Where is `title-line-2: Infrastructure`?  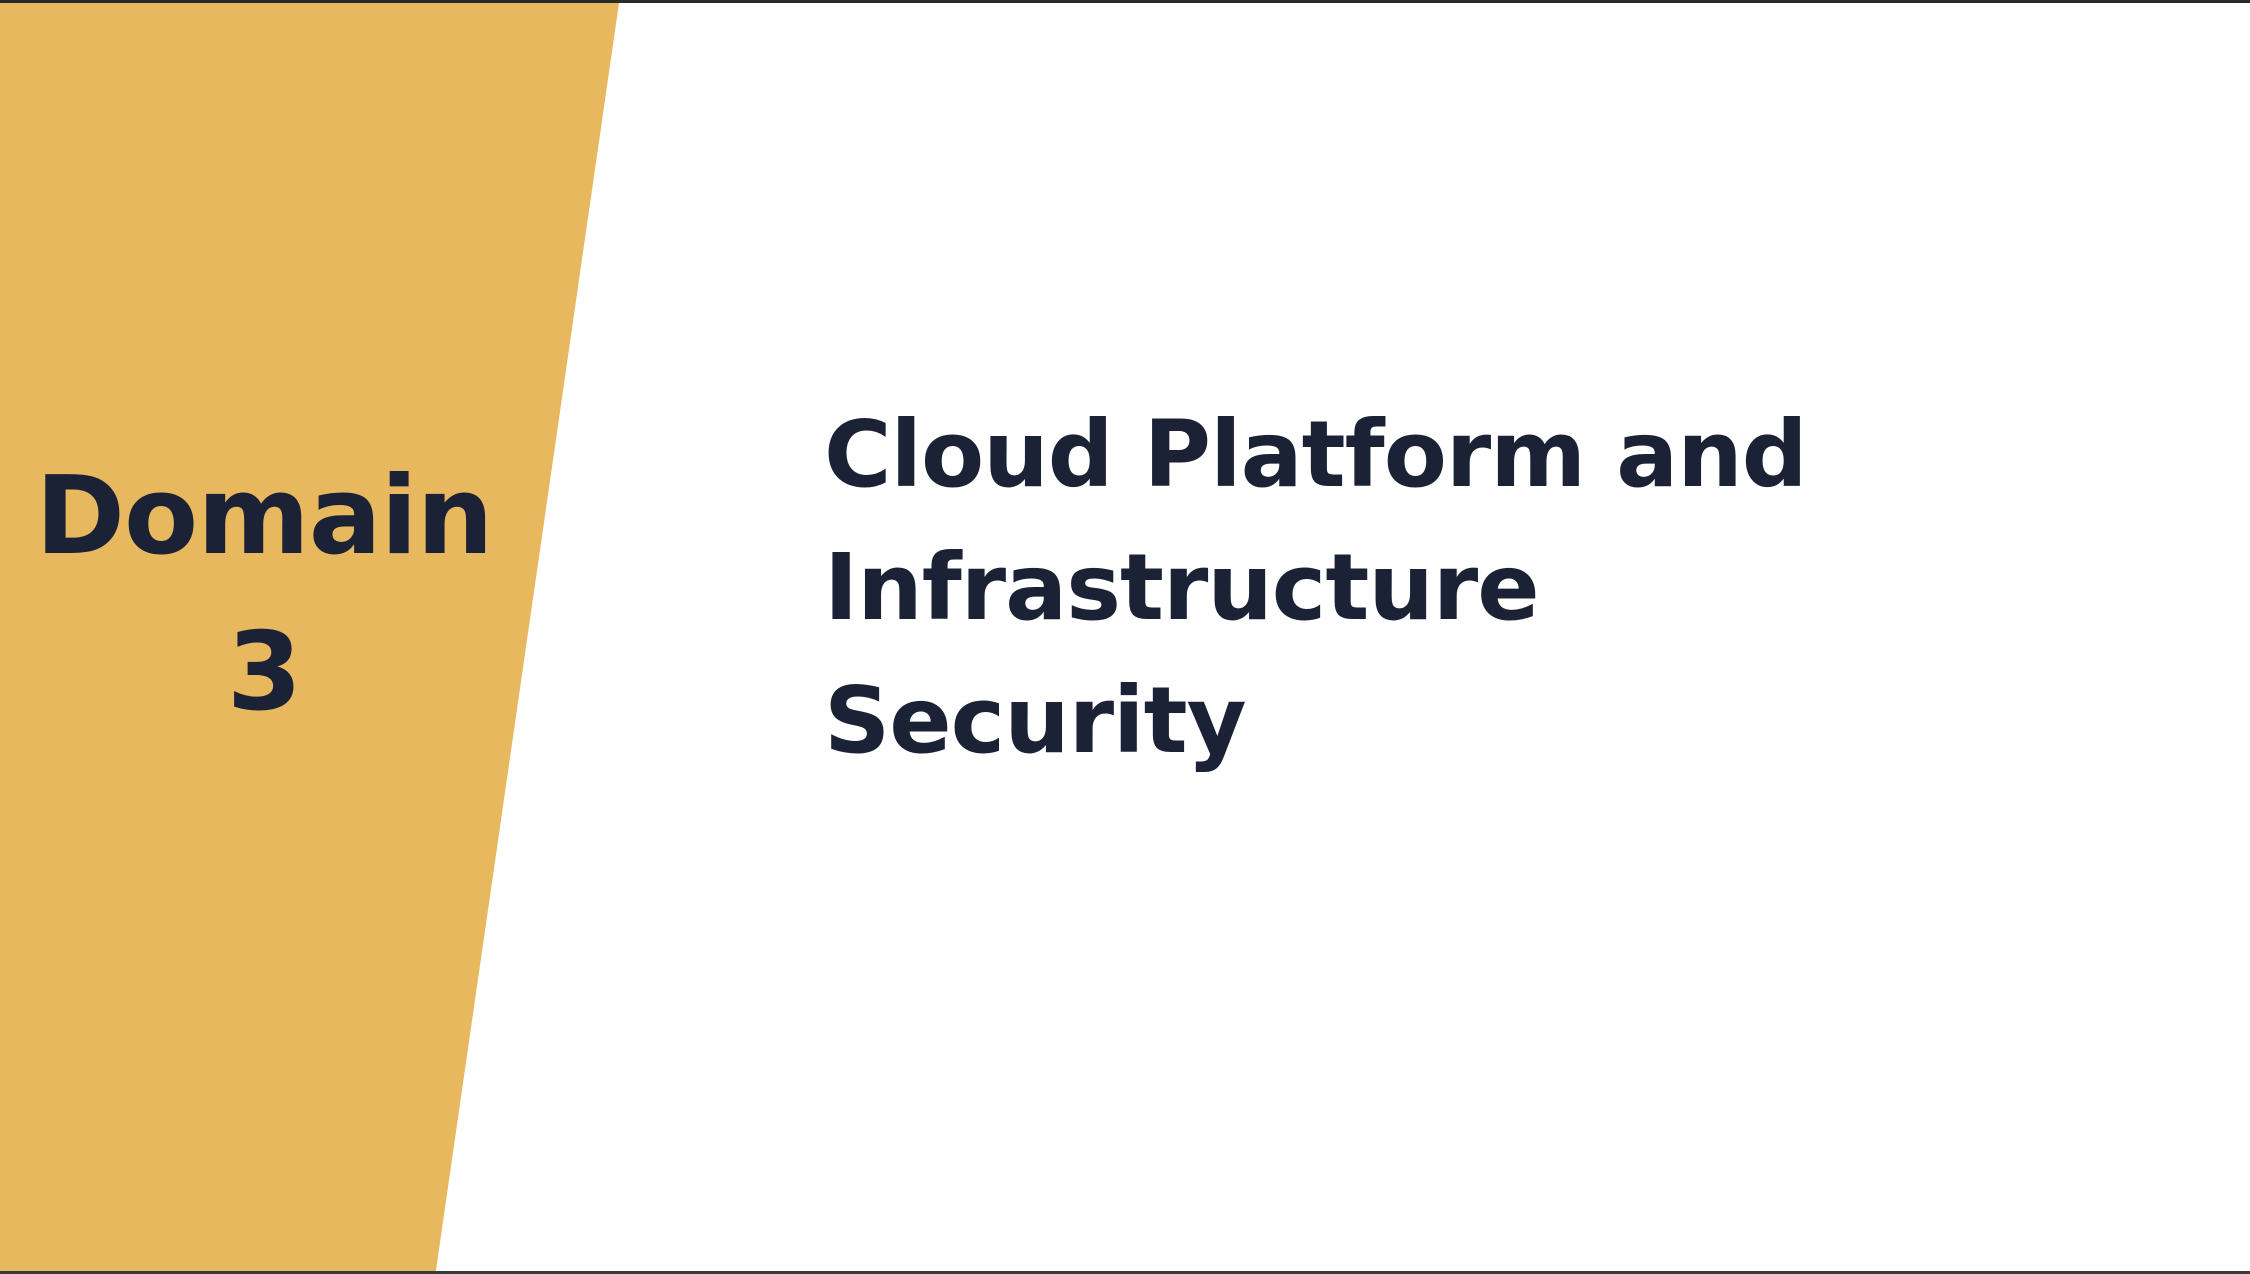 title-line-2: Infrastructure is located at coordinates (1182, 587).